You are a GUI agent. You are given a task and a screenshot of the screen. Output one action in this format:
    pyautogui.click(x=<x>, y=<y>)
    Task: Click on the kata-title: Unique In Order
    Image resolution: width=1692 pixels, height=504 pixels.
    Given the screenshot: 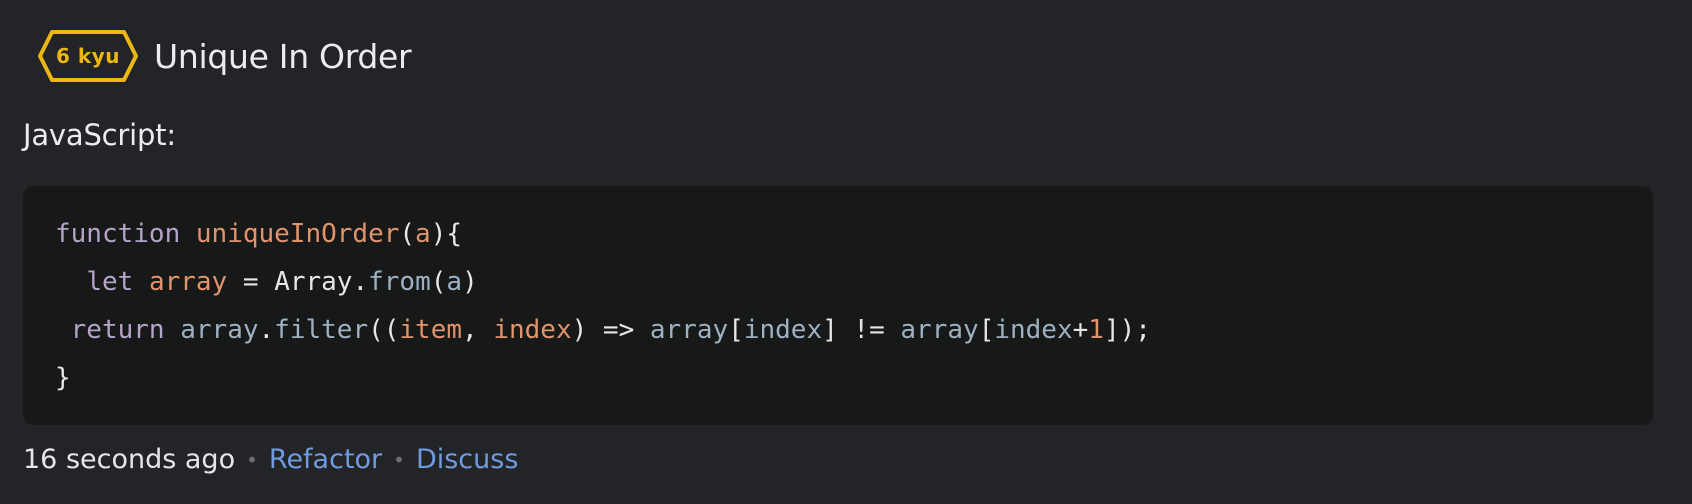 What is the action you would take?
    pyautogui.click(x=283, y=56)
    